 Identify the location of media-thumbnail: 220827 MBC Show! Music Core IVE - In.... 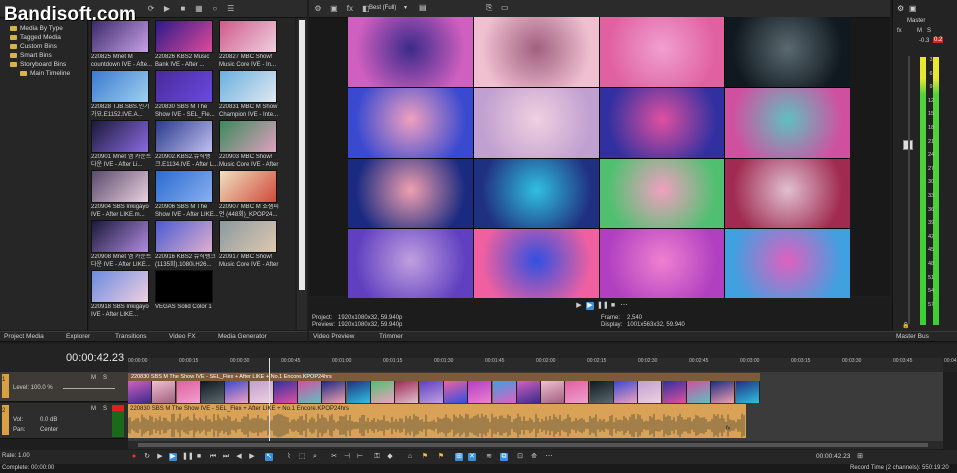
(251, 45).